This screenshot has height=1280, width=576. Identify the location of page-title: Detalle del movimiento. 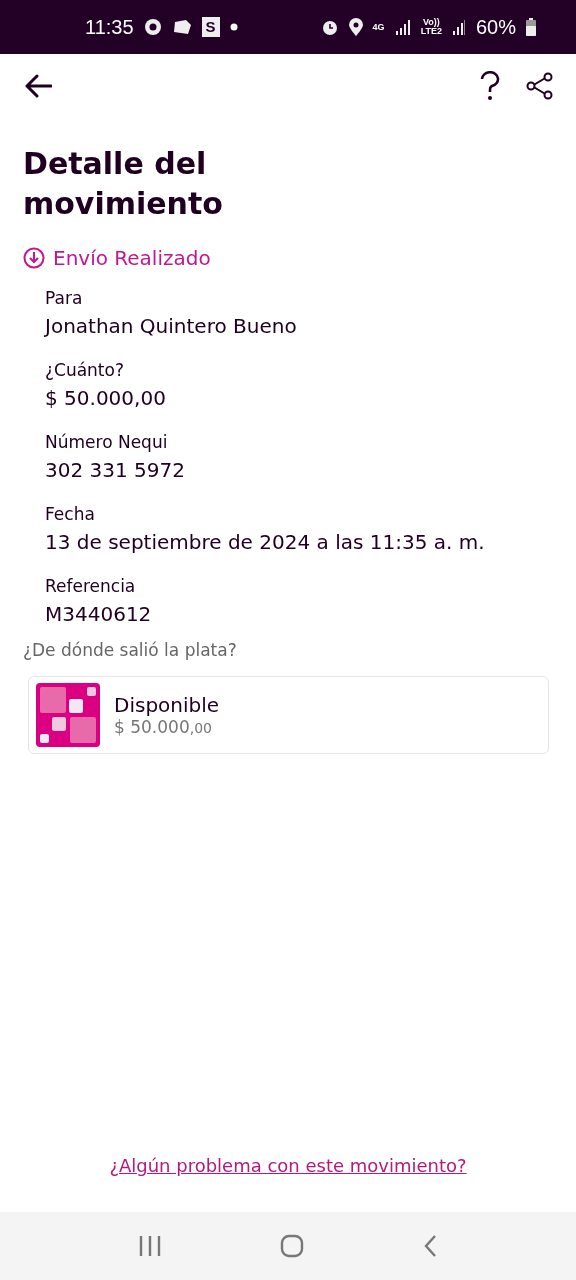
(123, 184).